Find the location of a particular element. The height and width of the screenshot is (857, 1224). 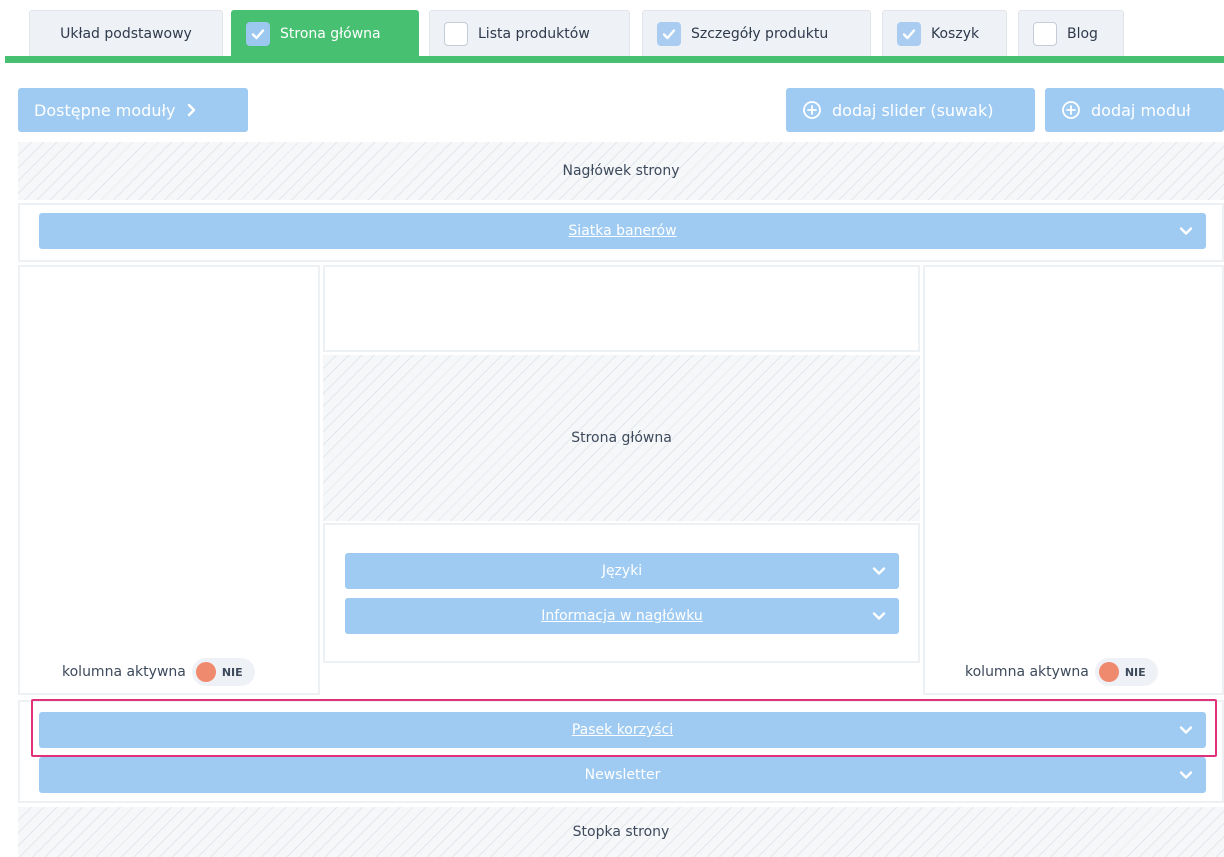

tab-label: Blog is located at coordinates (1082, 33).